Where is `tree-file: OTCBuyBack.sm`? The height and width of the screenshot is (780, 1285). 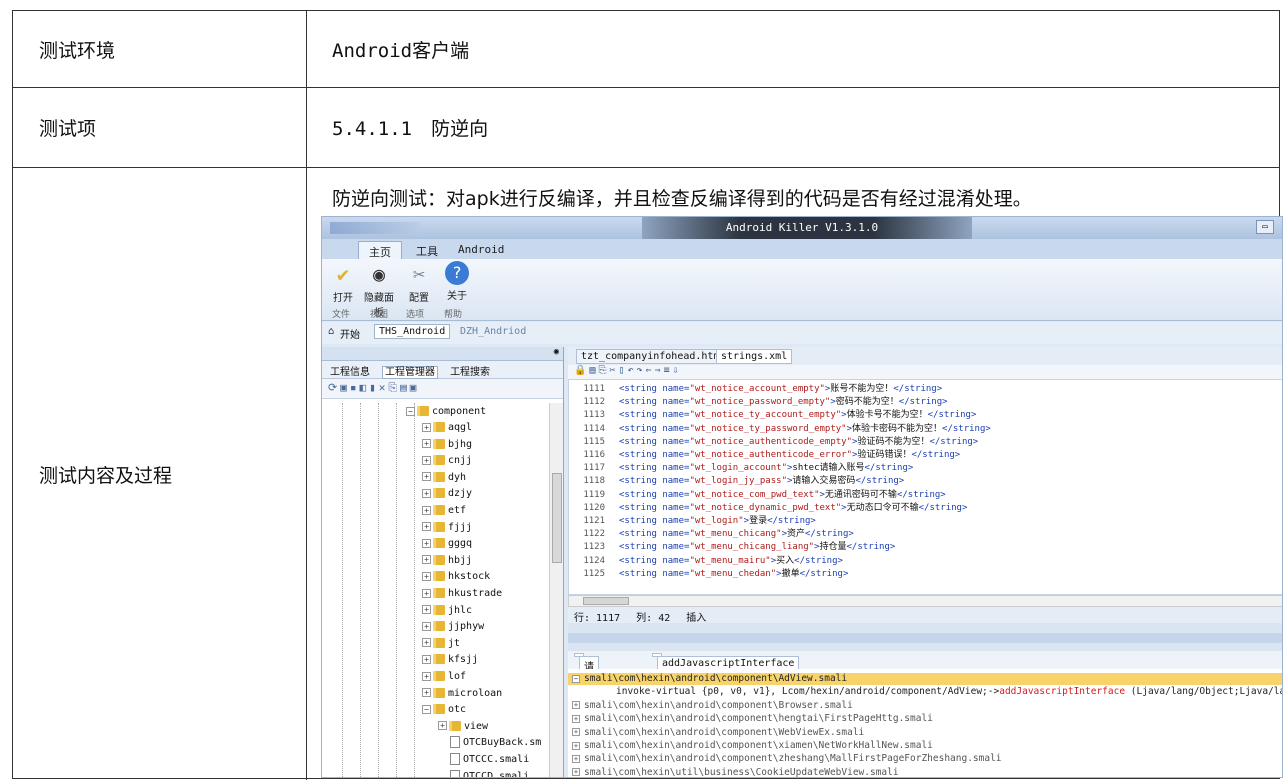 tree-file: OTCBuyBack.sm is located at coordinates (495, 742).